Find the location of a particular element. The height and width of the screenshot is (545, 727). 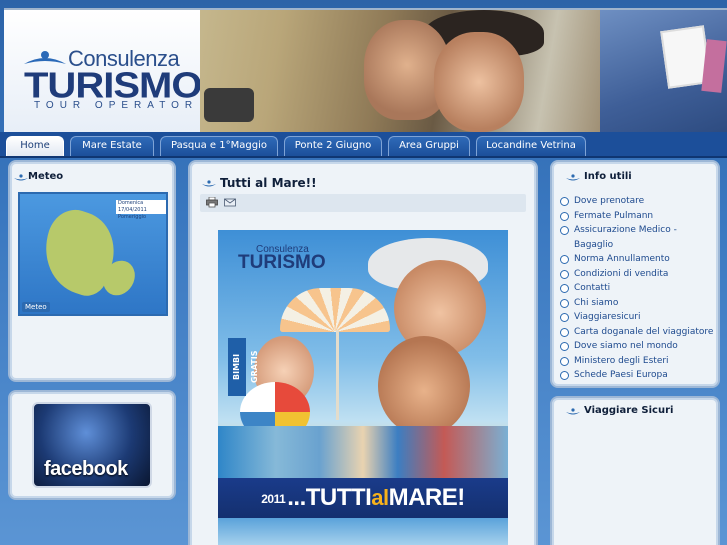

article-title: Tutti al Mare!! is located at coordinates (268, 183).